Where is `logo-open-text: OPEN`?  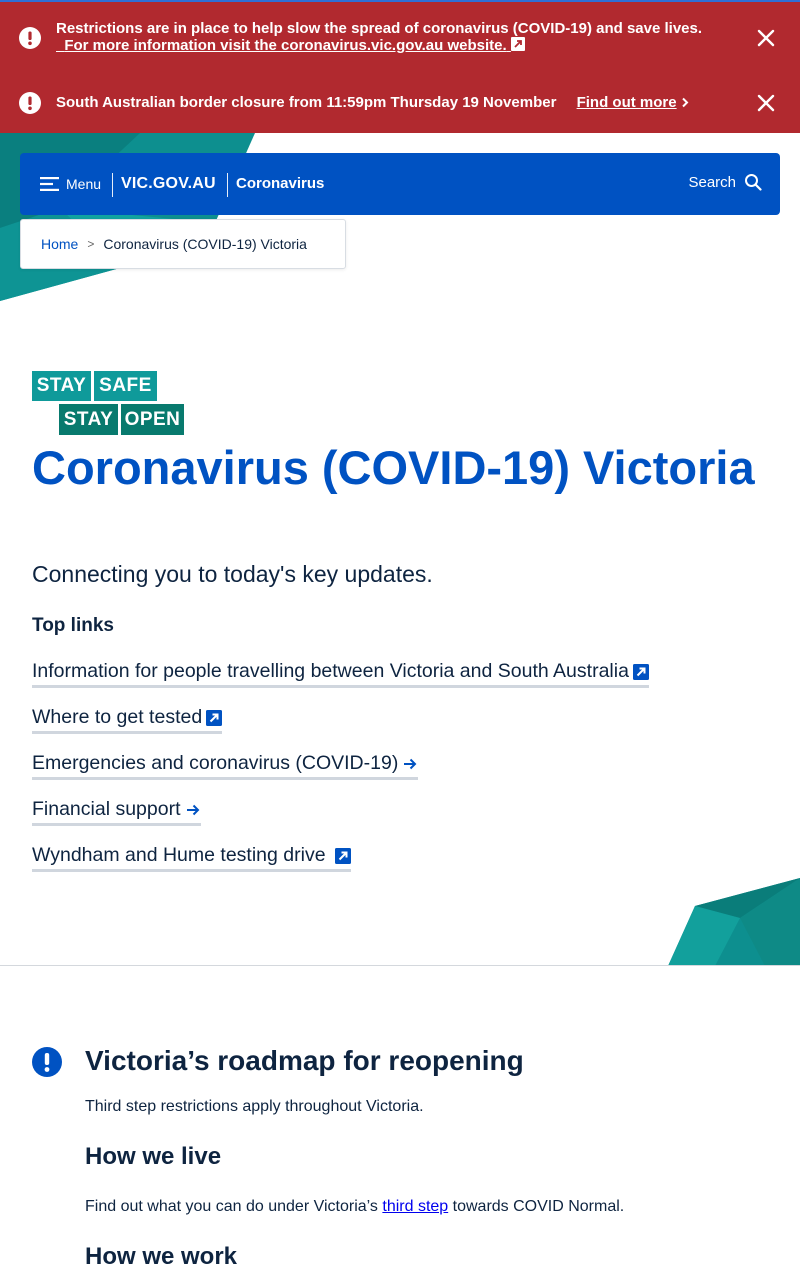
logo-open-text: OPEN is located at coordinates (152, 419).